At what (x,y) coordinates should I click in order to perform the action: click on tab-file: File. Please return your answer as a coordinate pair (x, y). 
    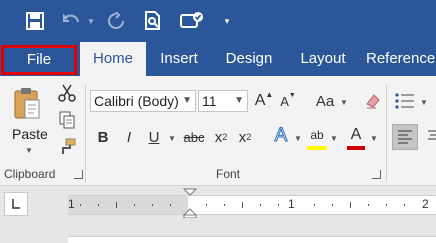
    Looking at the image, I should click on (39, 60).